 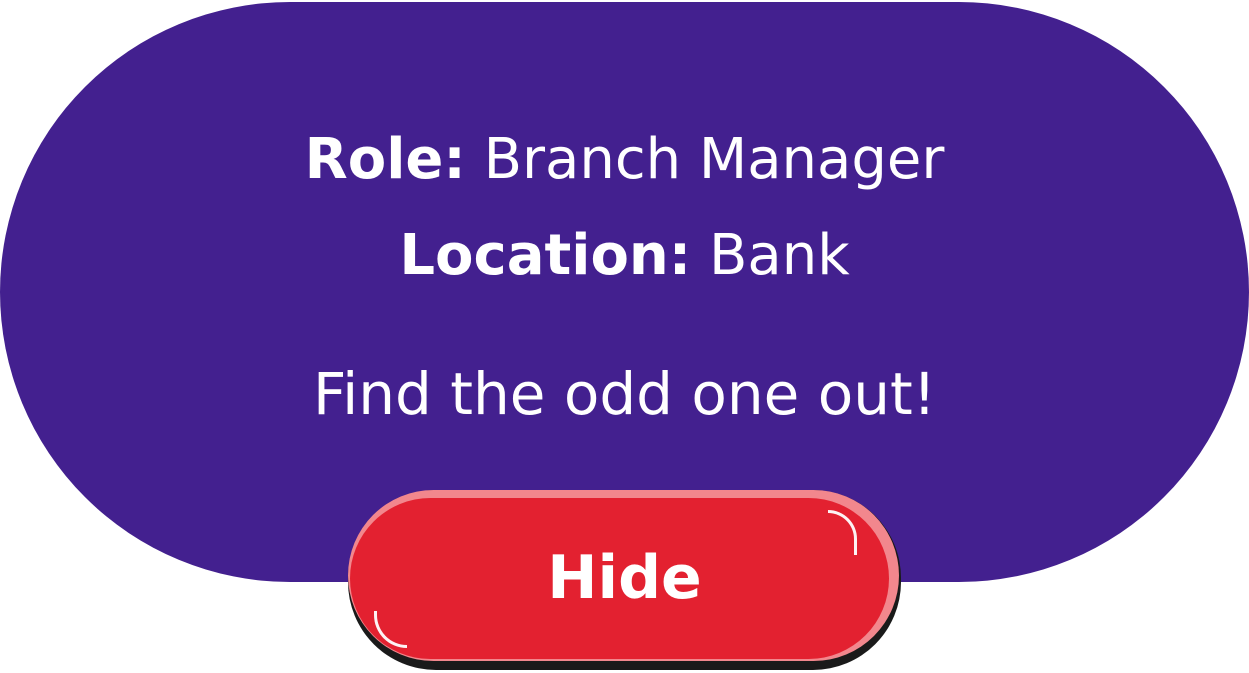 I want to click on hide-button: Hide, so click(x=624, y=580).